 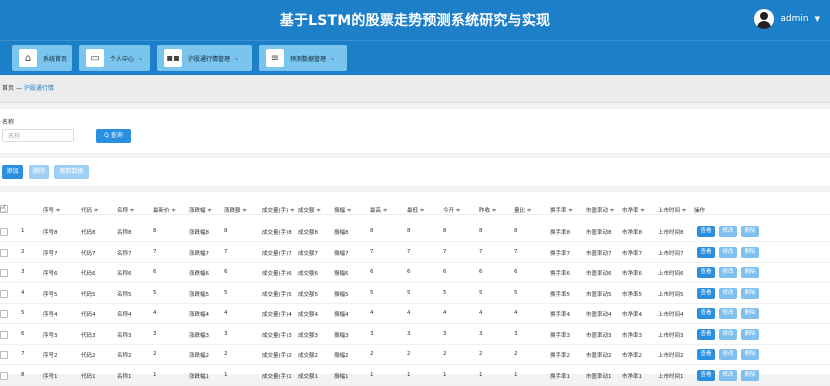 I want to click on nav-item-personal-center: ▭ 个人中心 ⌄, so click(x=114, y=58).